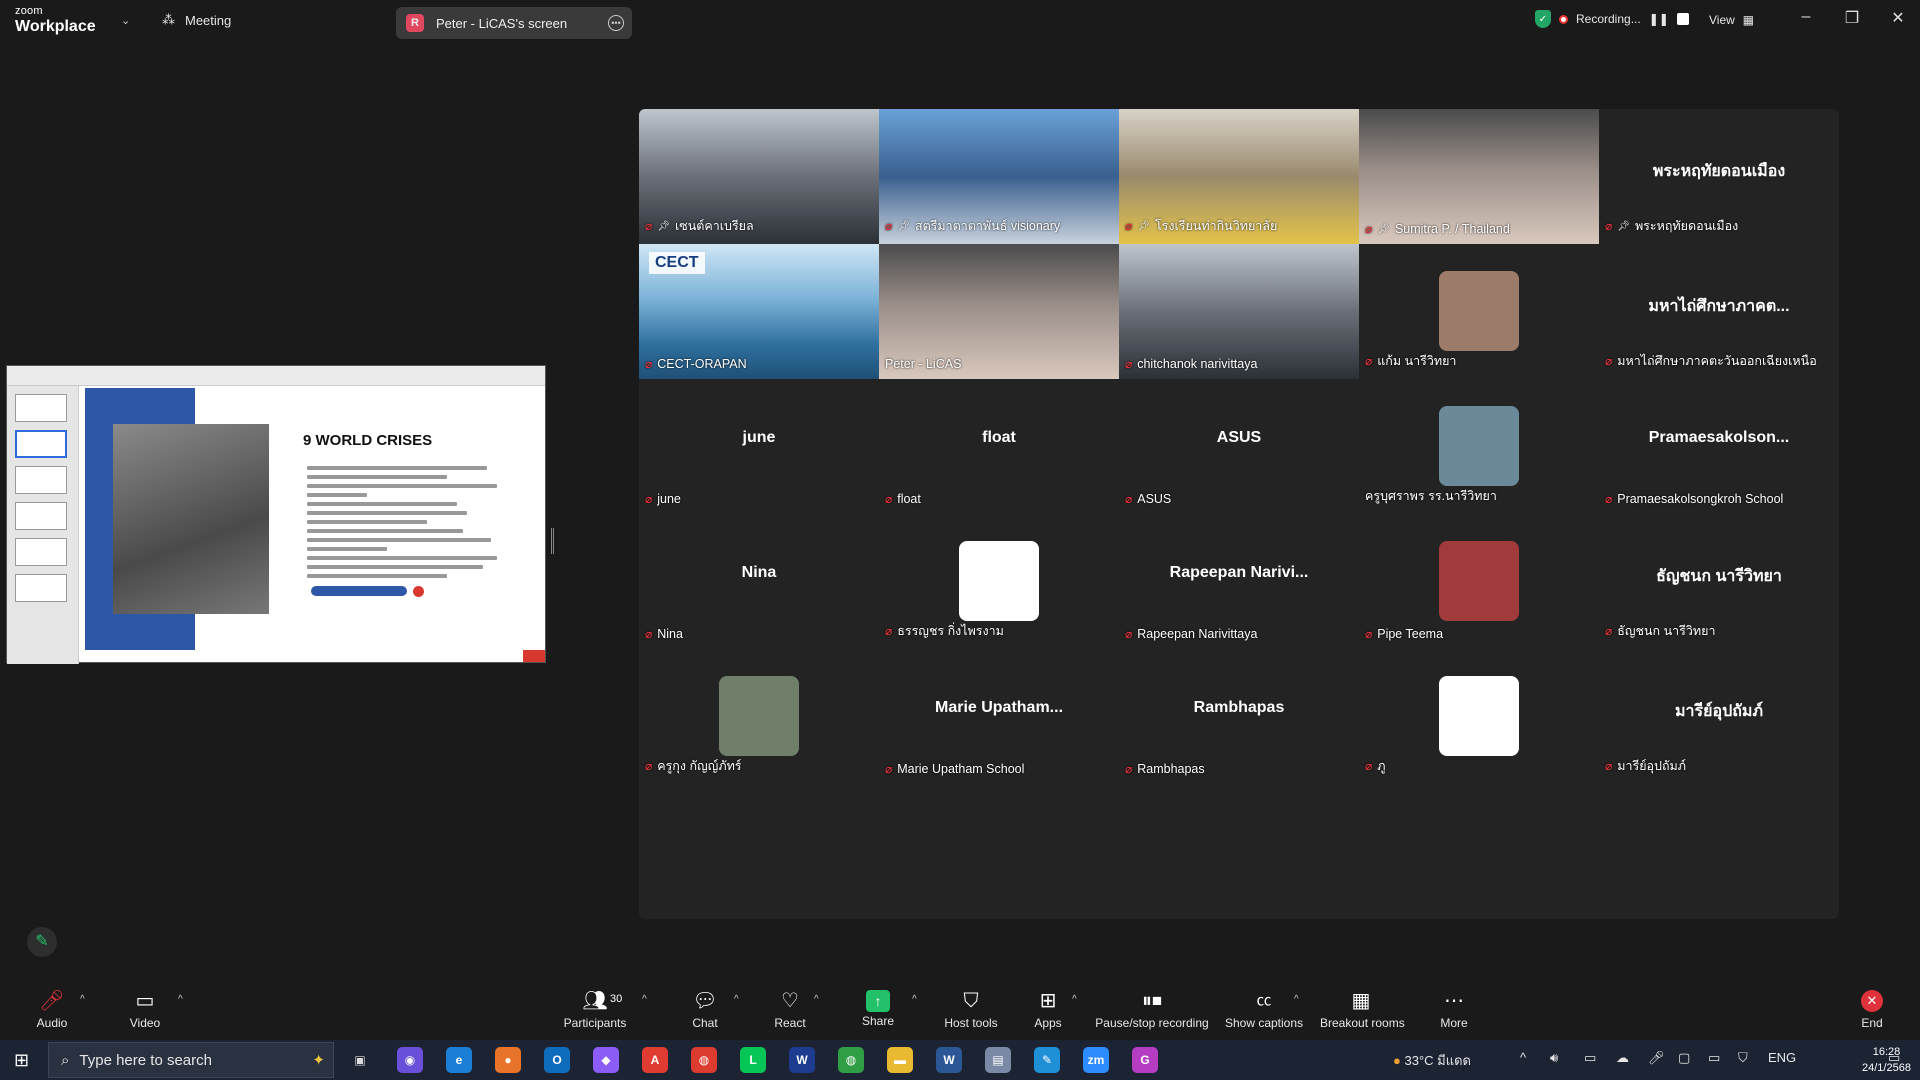 The image size is (1920, 1080). What do you see at coordinates (878, 1008) in the screenshot?
I see `share-button: ↑ Share` at bounding box center [878, 1008].